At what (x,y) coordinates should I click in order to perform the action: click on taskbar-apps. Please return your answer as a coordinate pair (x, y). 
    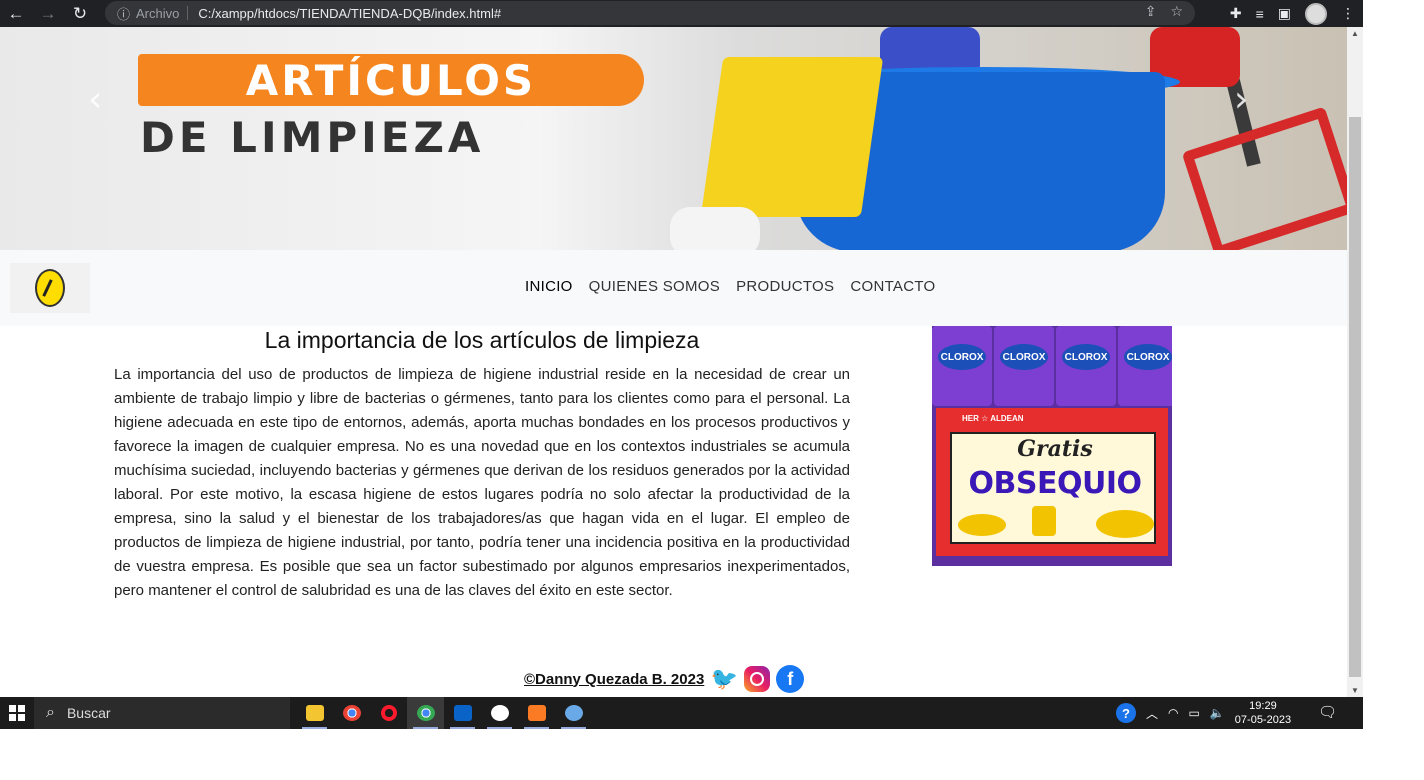
    Looking at the image, I should click on (444, 713).